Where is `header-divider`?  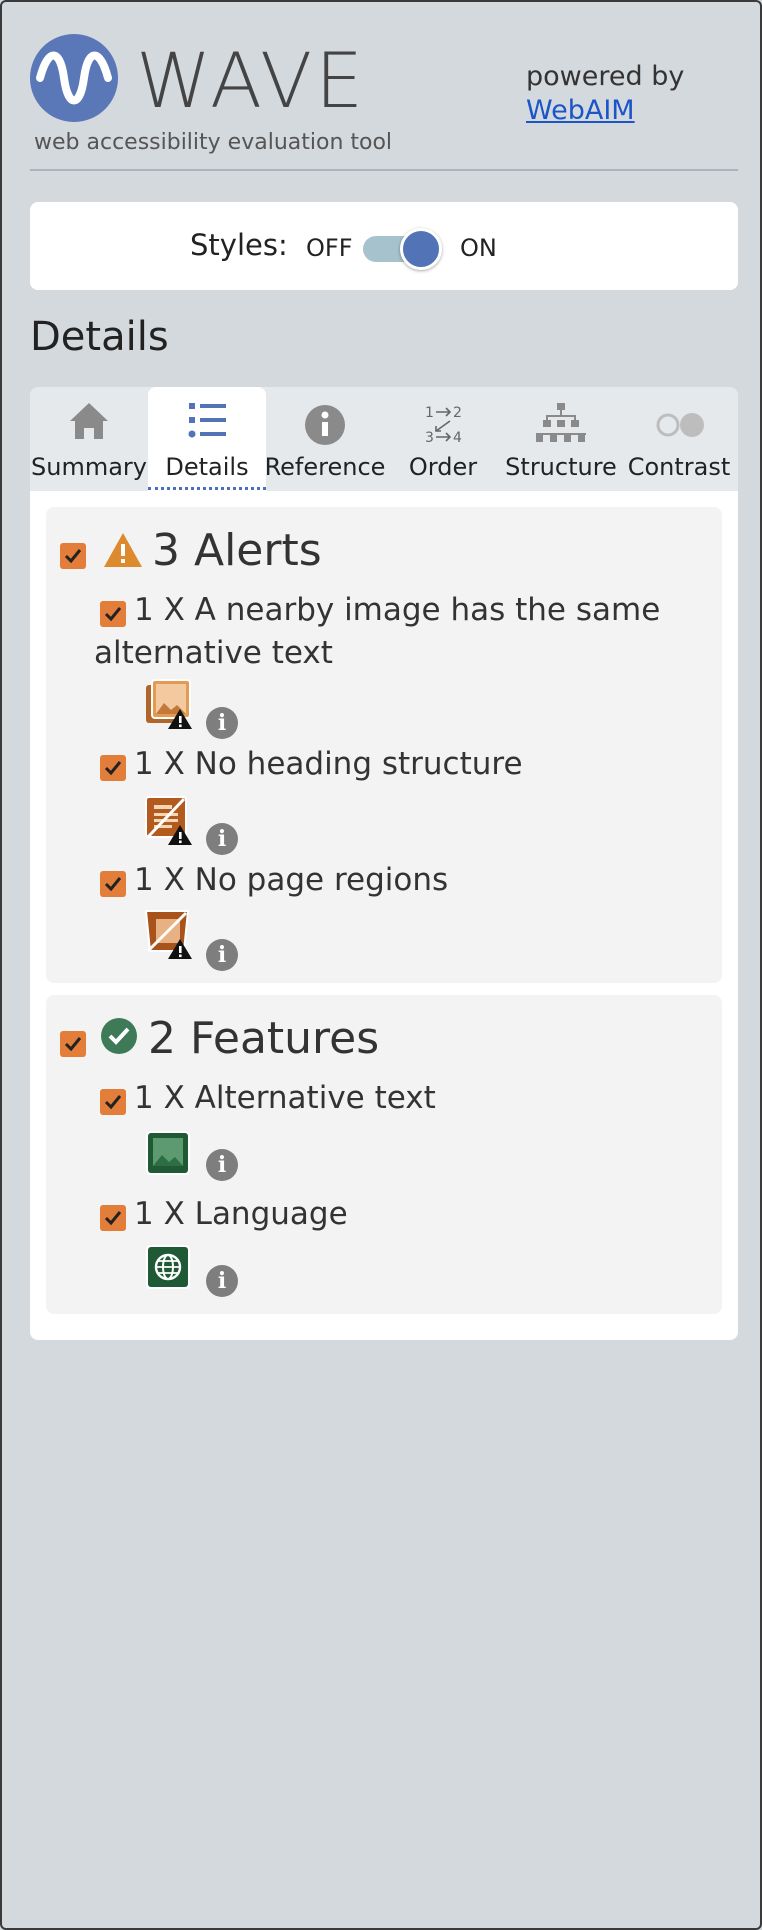 header-divider is located at coordinates (384, 170).